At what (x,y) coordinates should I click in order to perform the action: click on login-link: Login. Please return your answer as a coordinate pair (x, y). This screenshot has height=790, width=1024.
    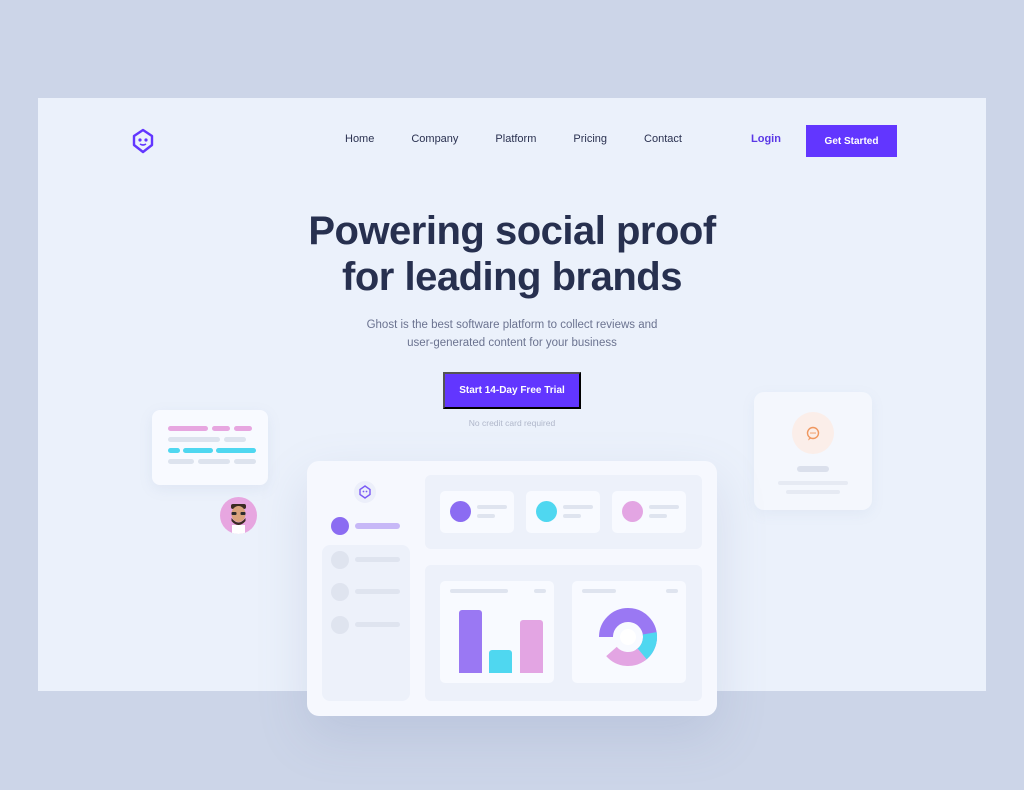
    Looking at the image, I should click on (766, 139).